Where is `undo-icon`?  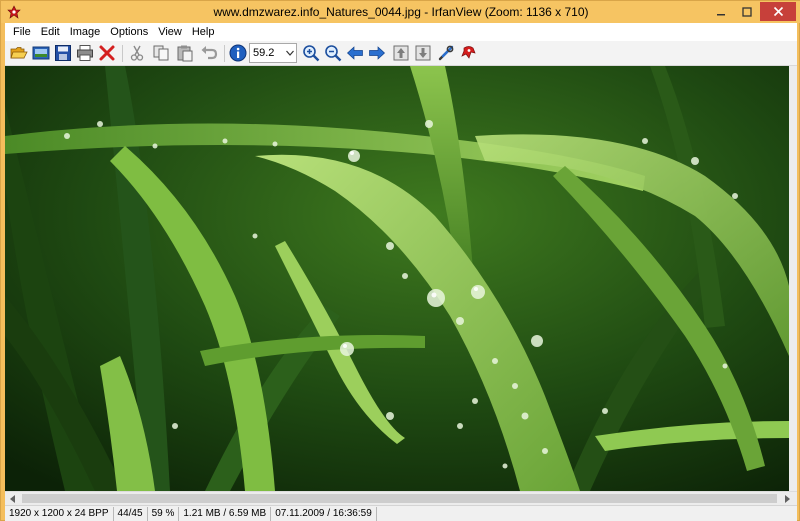 undo-icon is located at coordinates (209, 53).